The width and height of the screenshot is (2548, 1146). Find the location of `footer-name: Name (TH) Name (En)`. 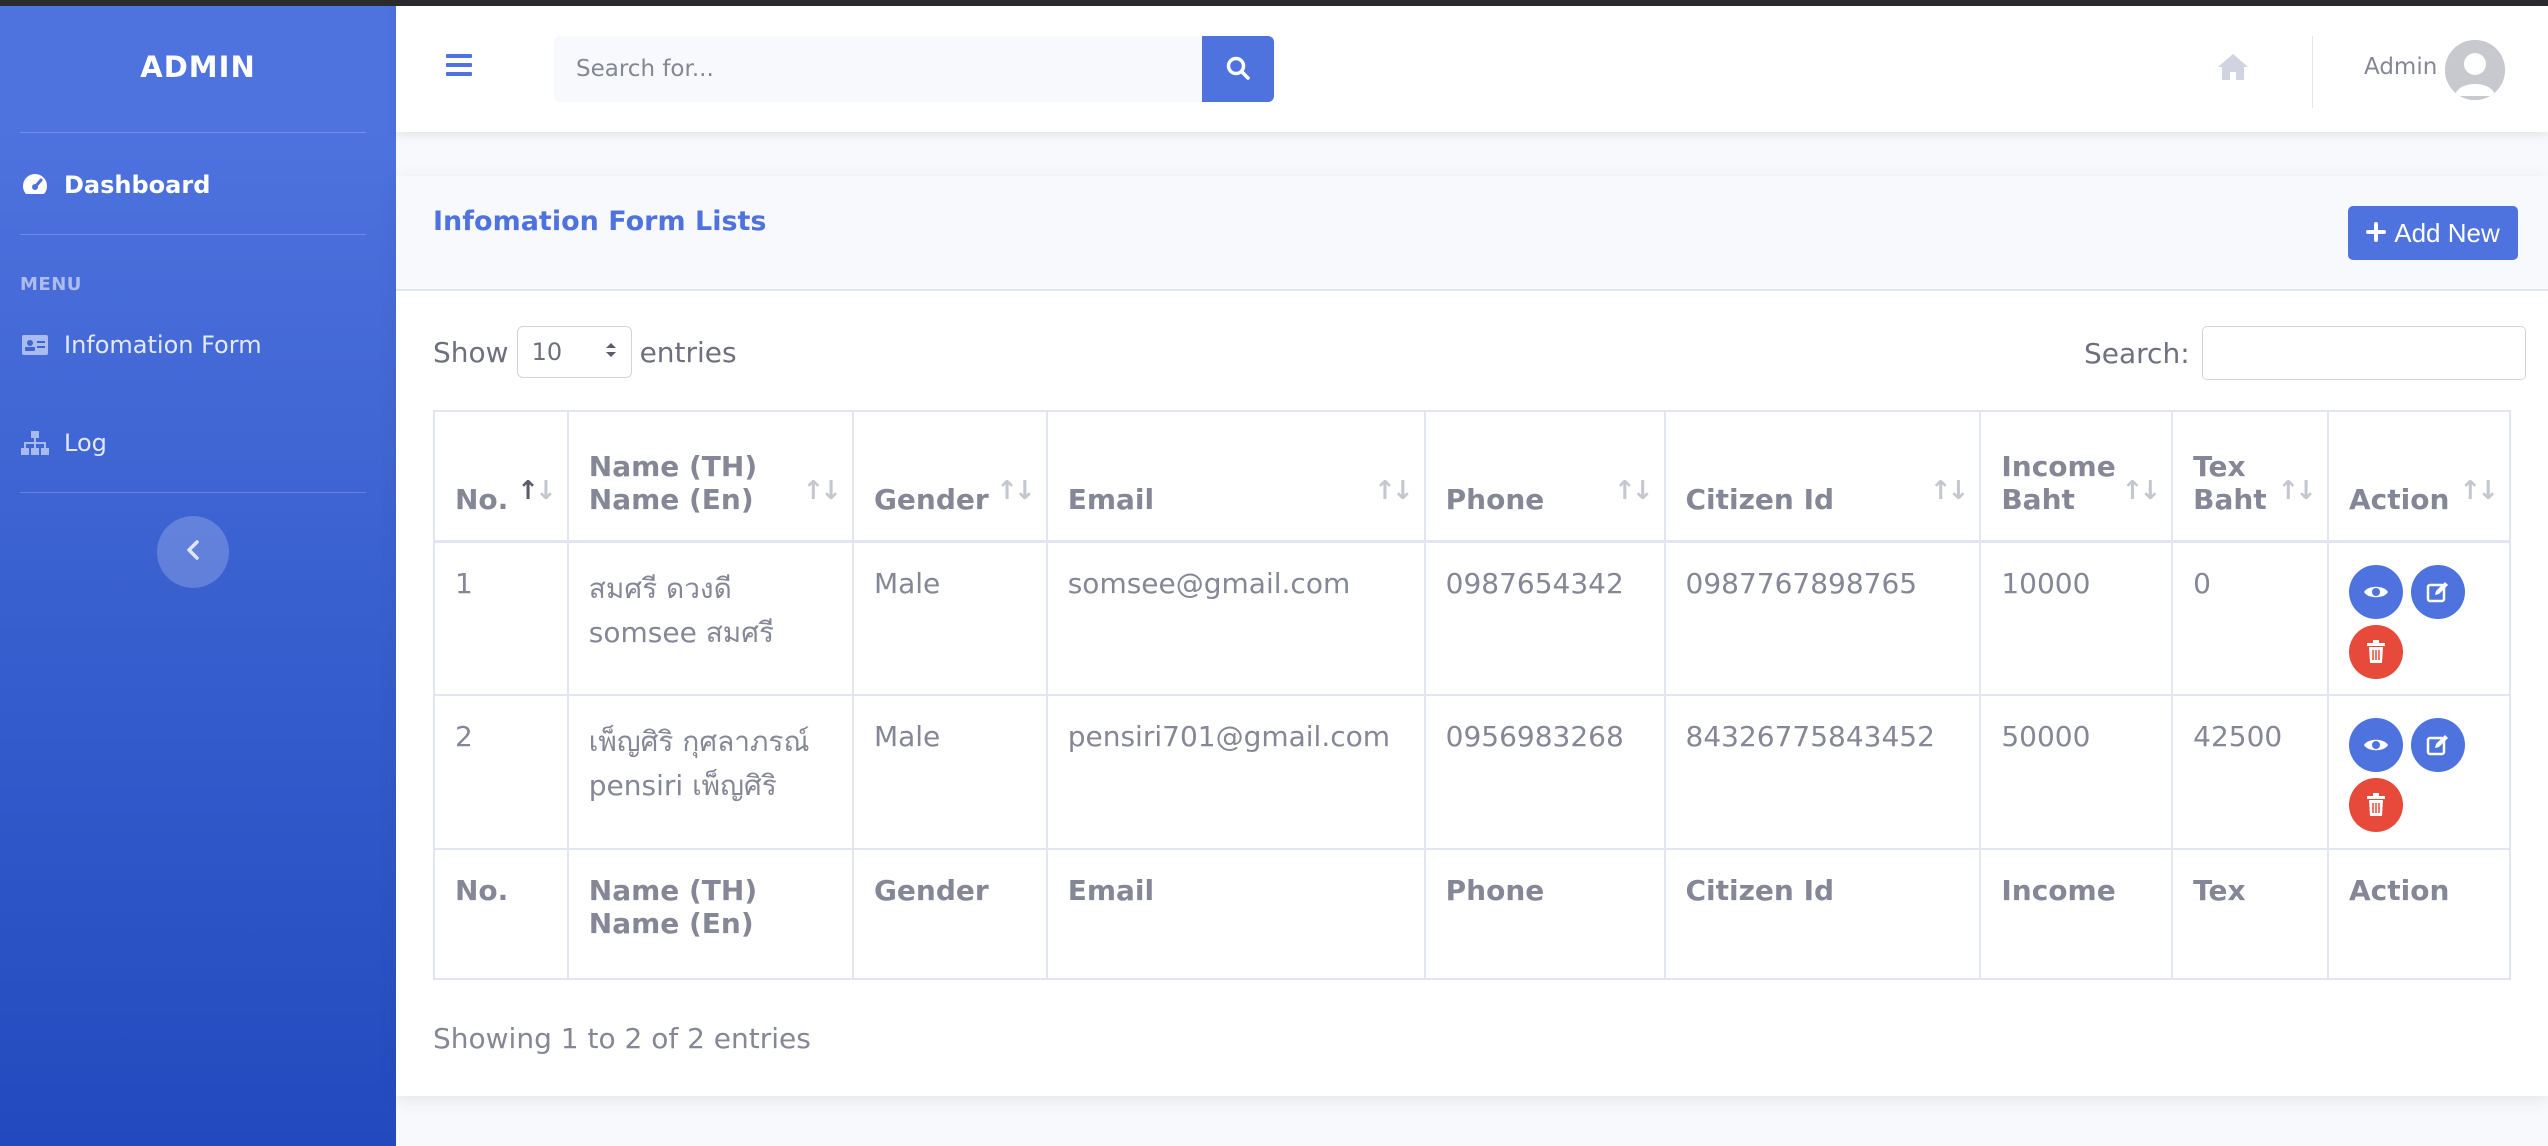

footer-name: Name (TH) Name (En) is located at coordinates (710, 914).